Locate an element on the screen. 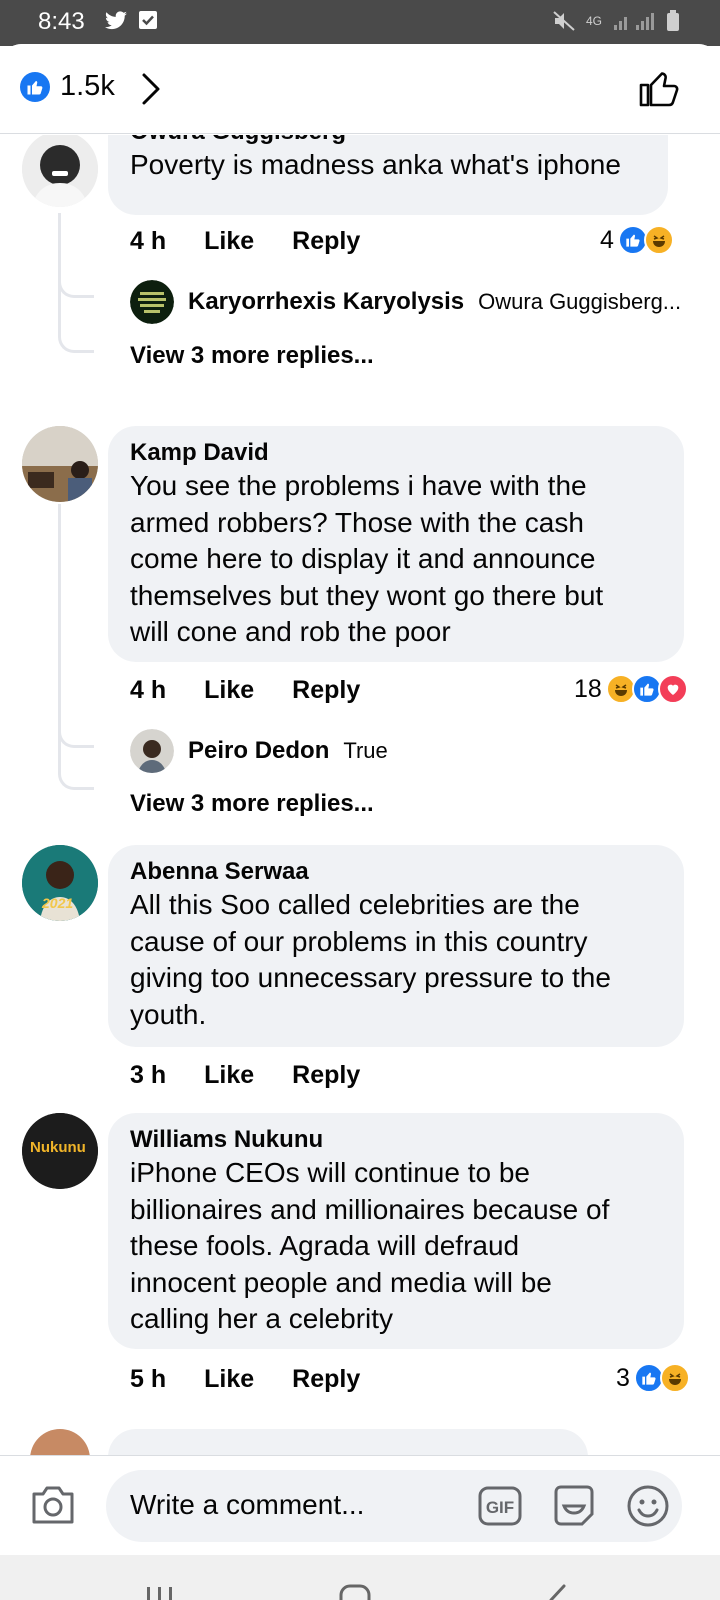 The width and height of the screenshot is (720, 1600). battery-icon is located at coordinates (673, 20).